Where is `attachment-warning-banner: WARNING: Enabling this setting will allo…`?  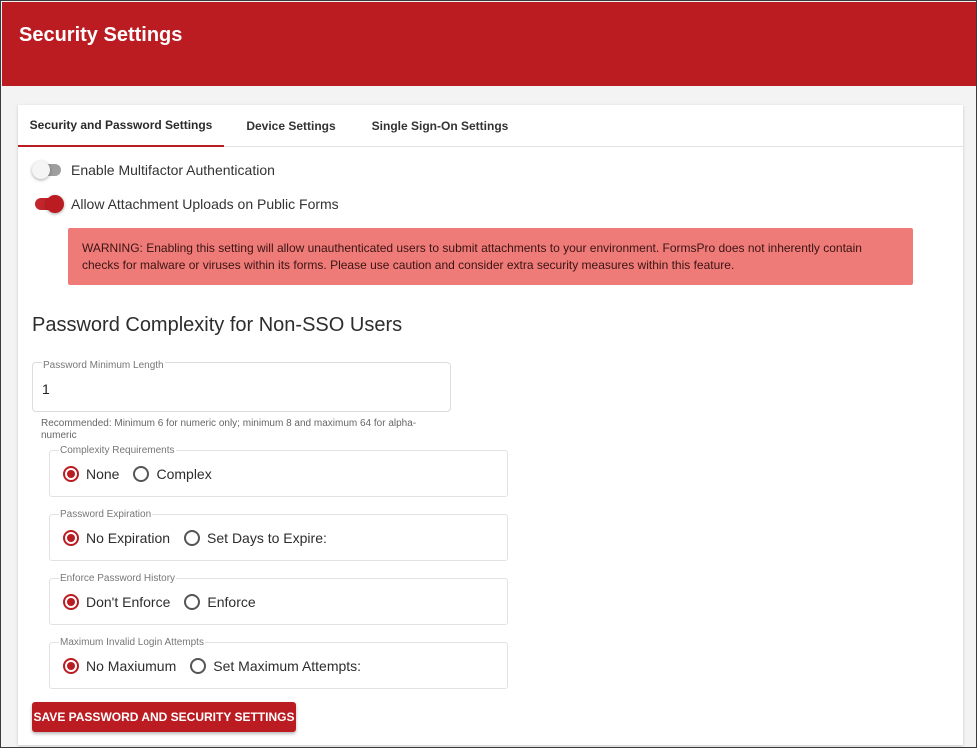
attachment-warning-banner: WARNING: Enabling this setting will allo… is located at coordinates (490, 256).